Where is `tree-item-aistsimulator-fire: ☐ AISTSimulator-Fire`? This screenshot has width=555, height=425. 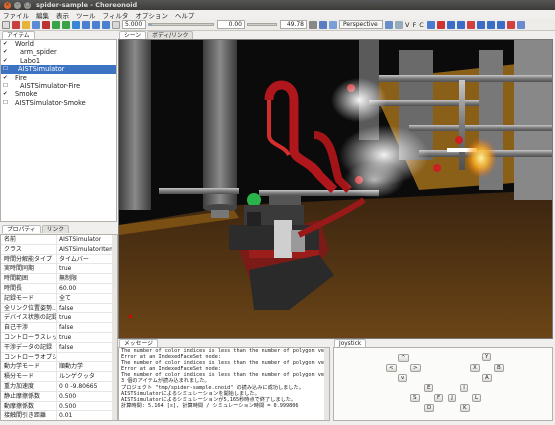
tree-item-aistsimulator-fire: ☐ AISTSimulator-Fire is located at coordinates (58, 86).